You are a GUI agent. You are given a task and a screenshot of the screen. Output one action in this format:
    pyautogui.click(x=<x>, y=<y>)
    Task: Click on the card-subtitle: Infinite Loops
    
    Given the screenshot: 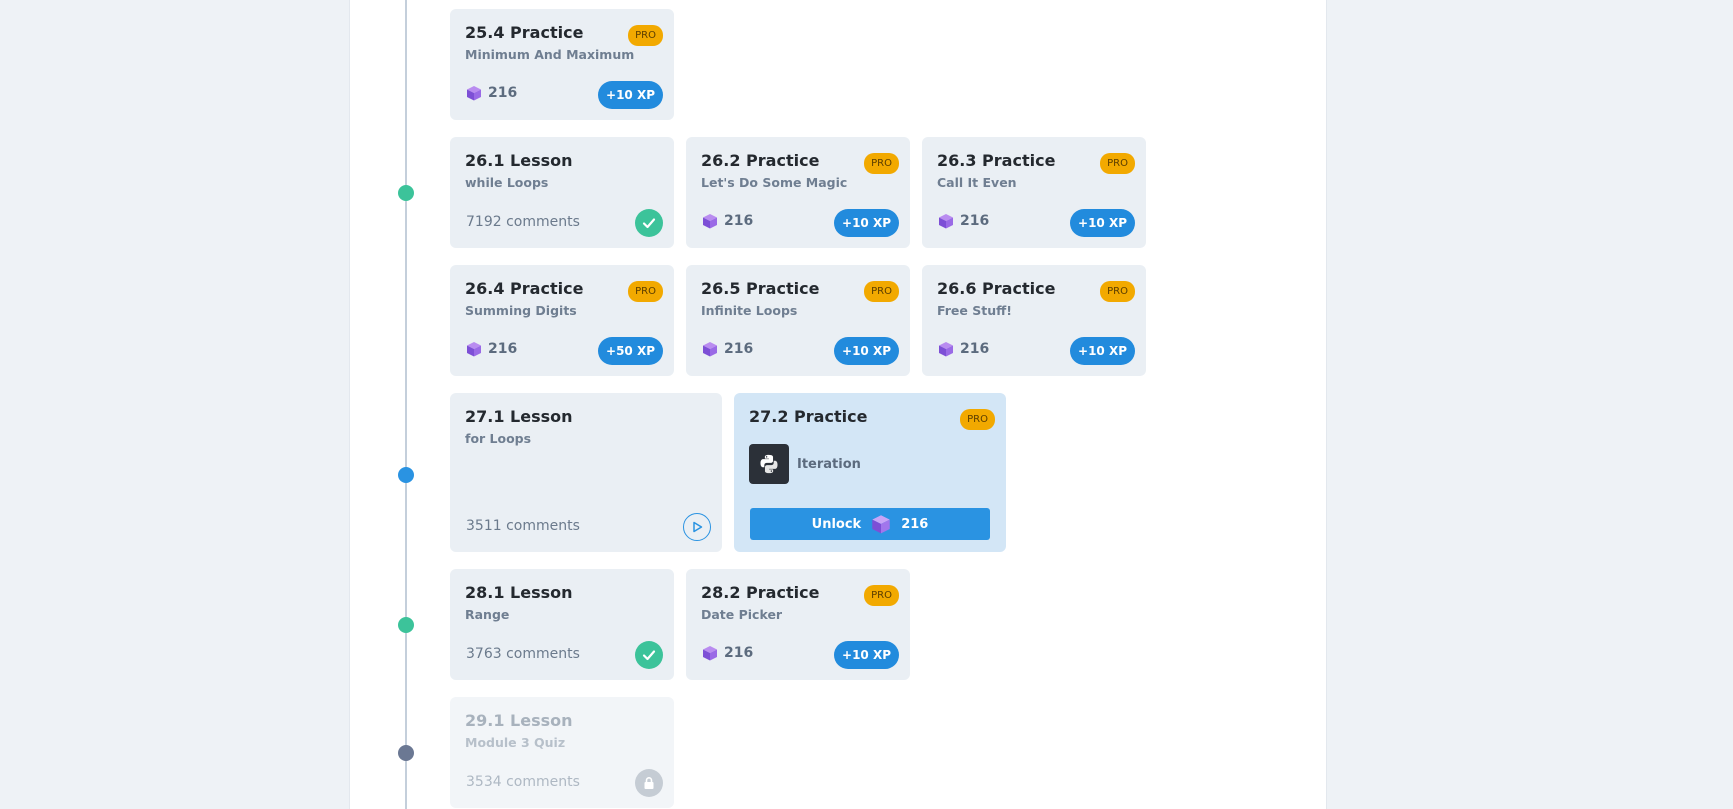 What is the action you would take?
    pyautogui.click(x=749, y=310)
    